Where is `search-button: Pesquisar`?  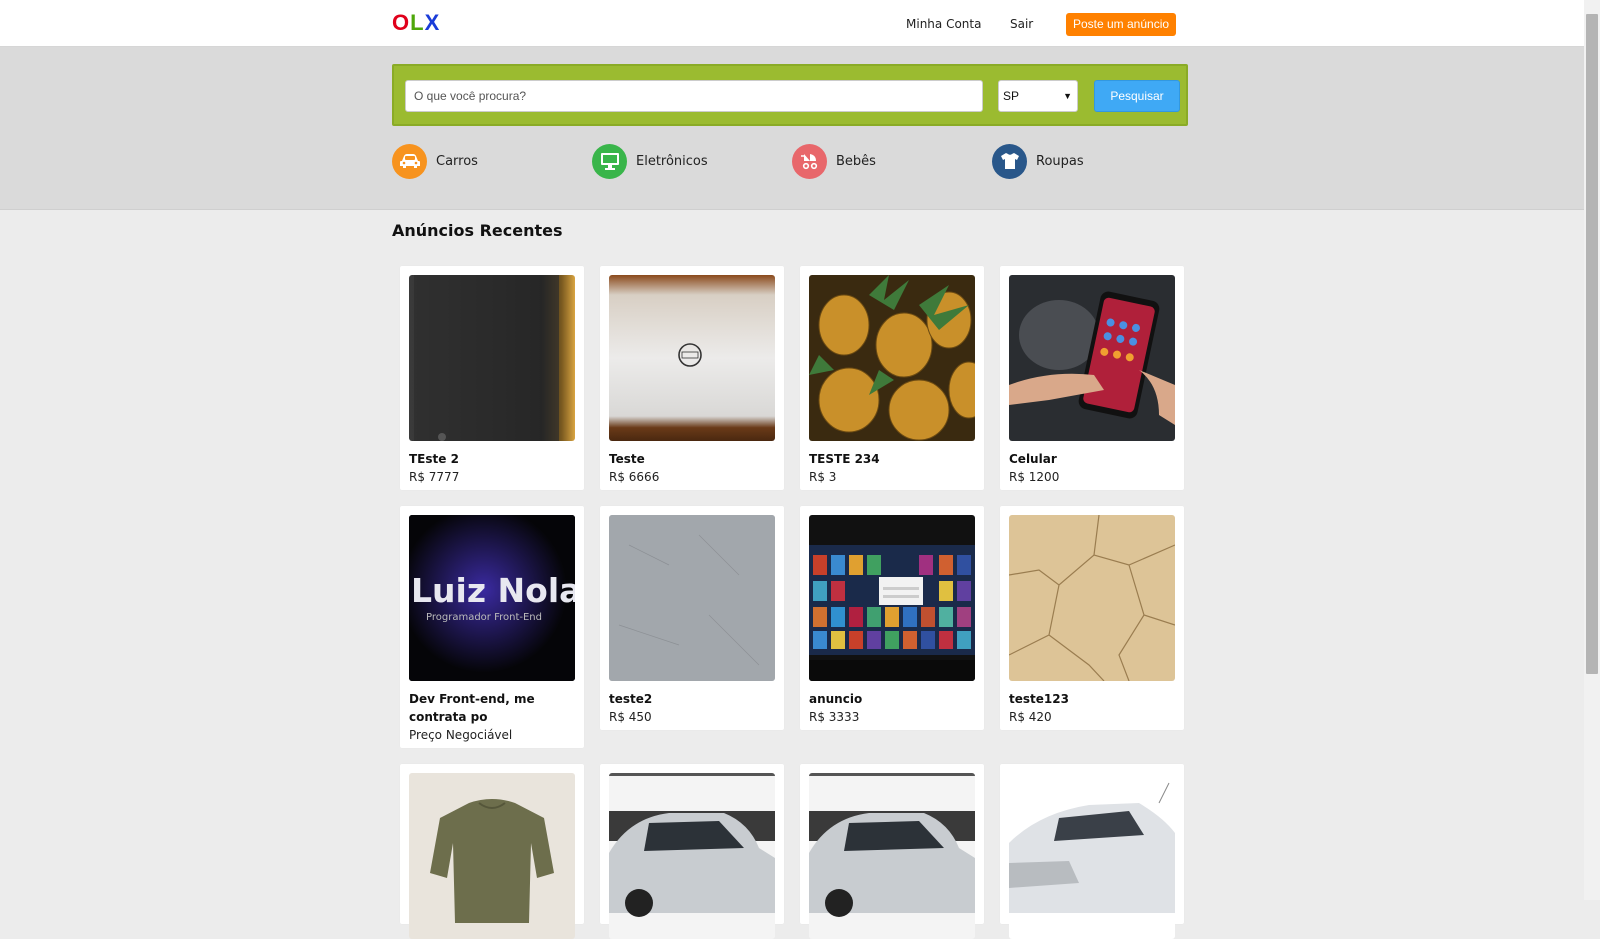 search-button: Pesquisar is located at coordinates (1137, 96).